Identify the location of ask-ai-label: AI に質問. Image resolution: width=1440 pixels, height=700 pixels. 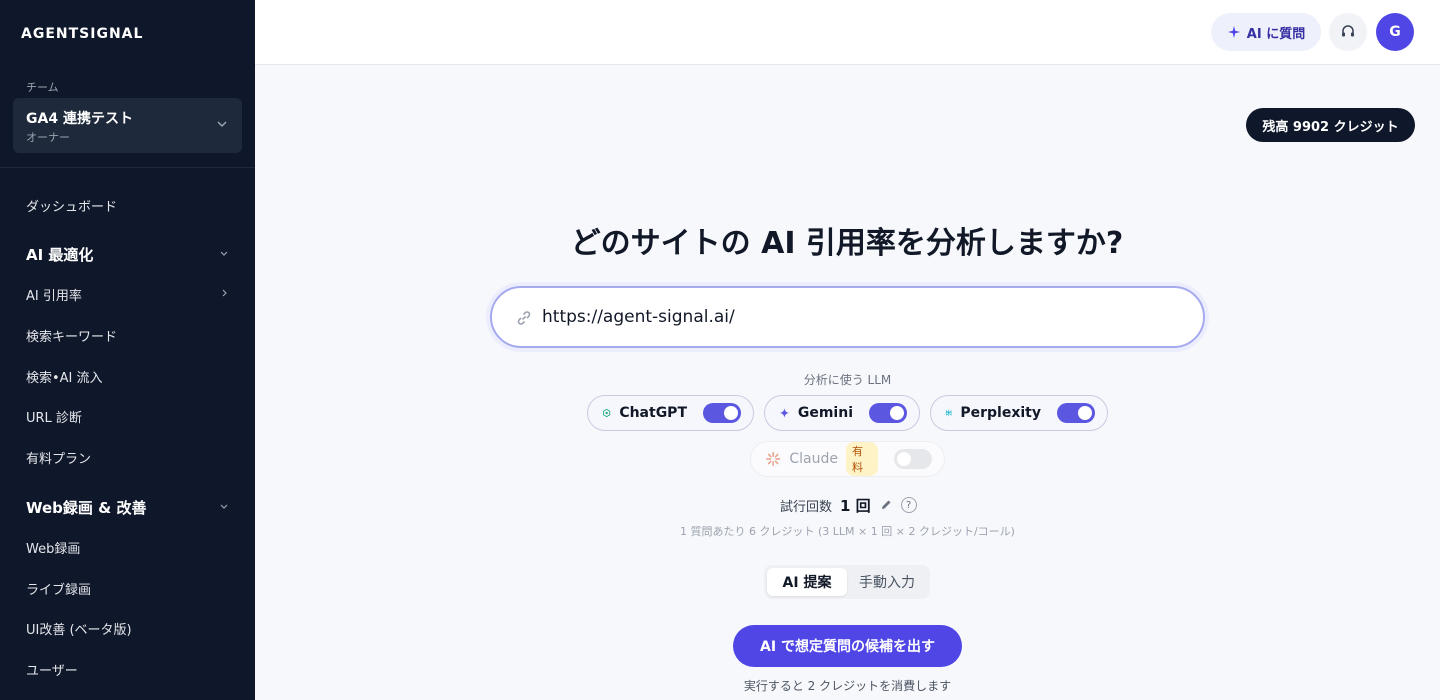
(1276, 34).